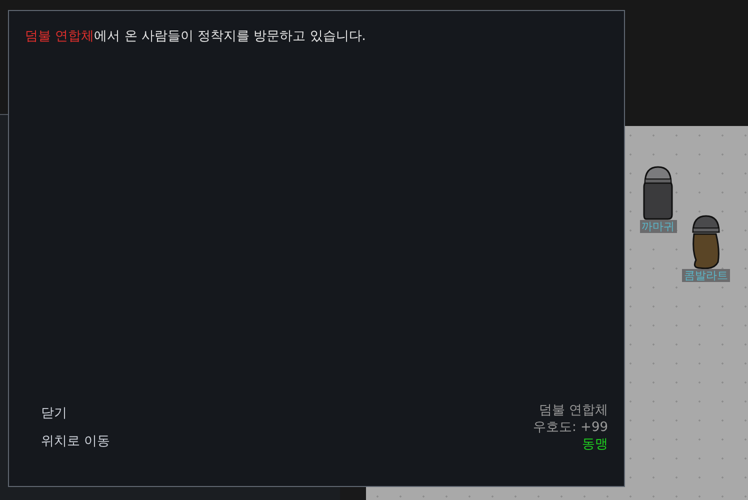 This screenshot has width=748, height=500. I want to click on dialog-option: 위치로 이동, so click(75, 441).